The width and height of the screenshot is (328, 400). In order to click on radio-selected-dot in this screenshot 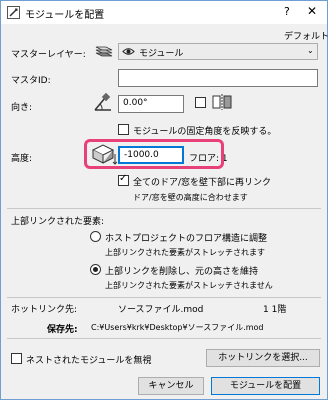, I will do `click(95, 269)`.